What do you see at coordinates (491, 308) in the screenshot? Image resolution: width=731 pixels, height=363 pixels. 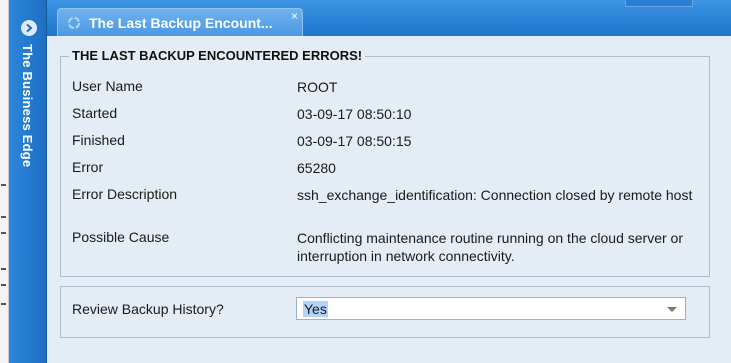 I see `review-history-select: Yes` at bounding box center [491, 308].